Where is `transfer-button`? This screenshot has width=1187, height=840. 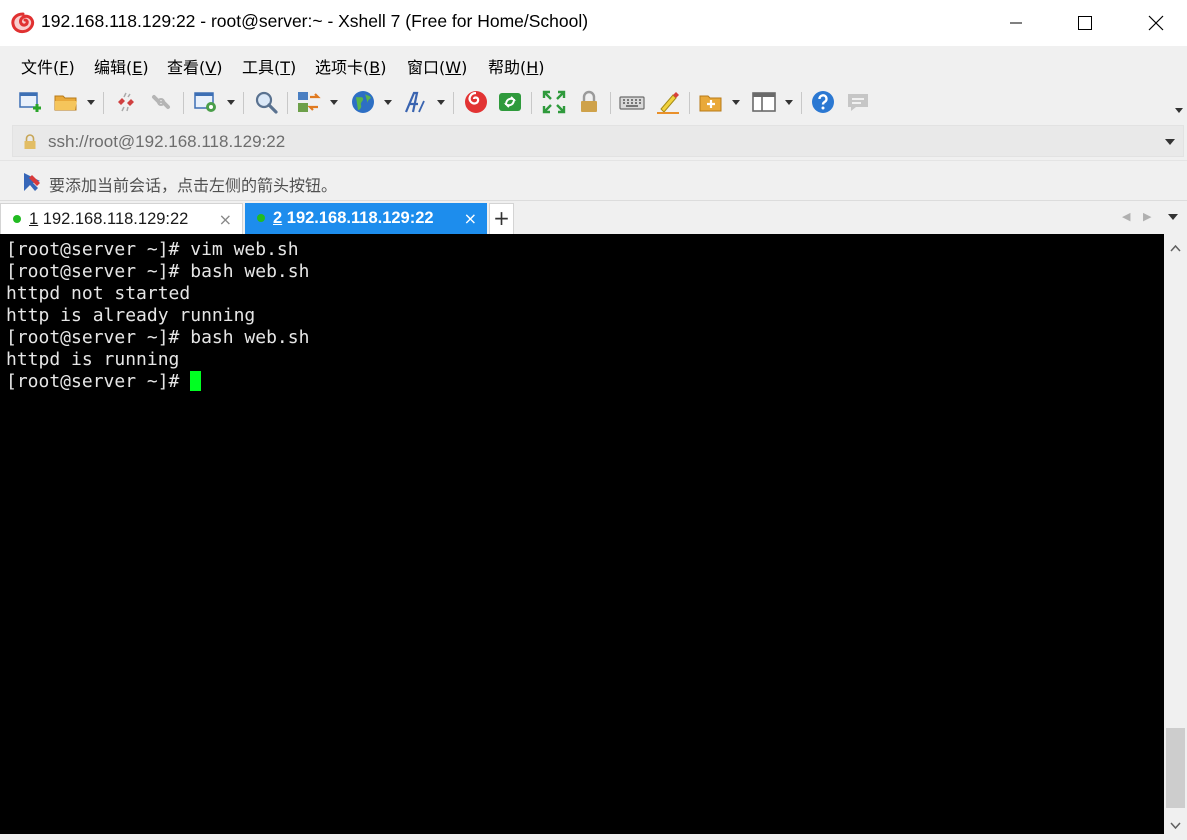 transfer-button is located at coordinates (309, 102).